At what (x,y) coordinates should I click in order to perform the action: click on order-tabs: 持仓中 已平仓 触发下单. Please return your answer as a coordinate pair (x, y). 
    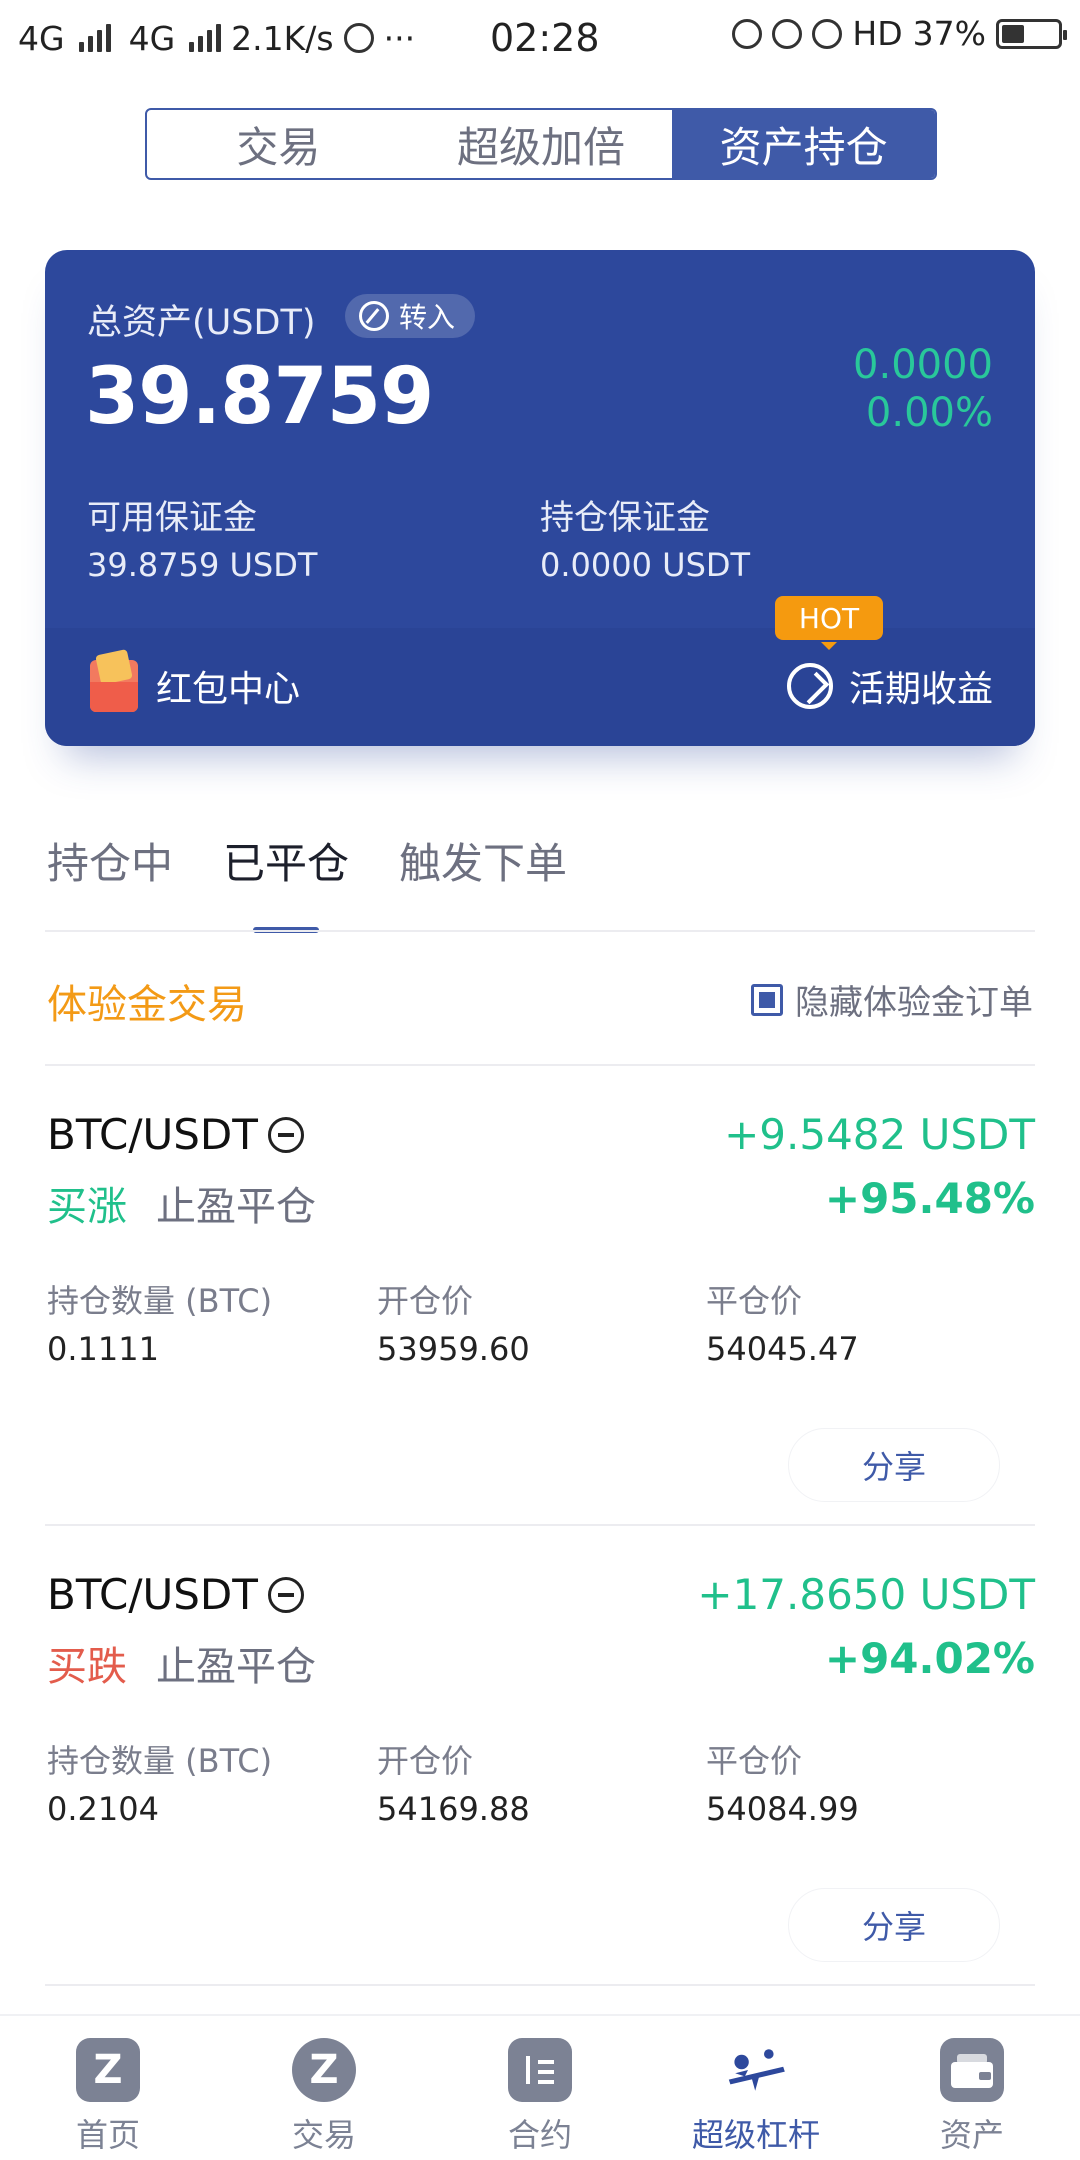
    Looking at the image, I should click on (307, 881).